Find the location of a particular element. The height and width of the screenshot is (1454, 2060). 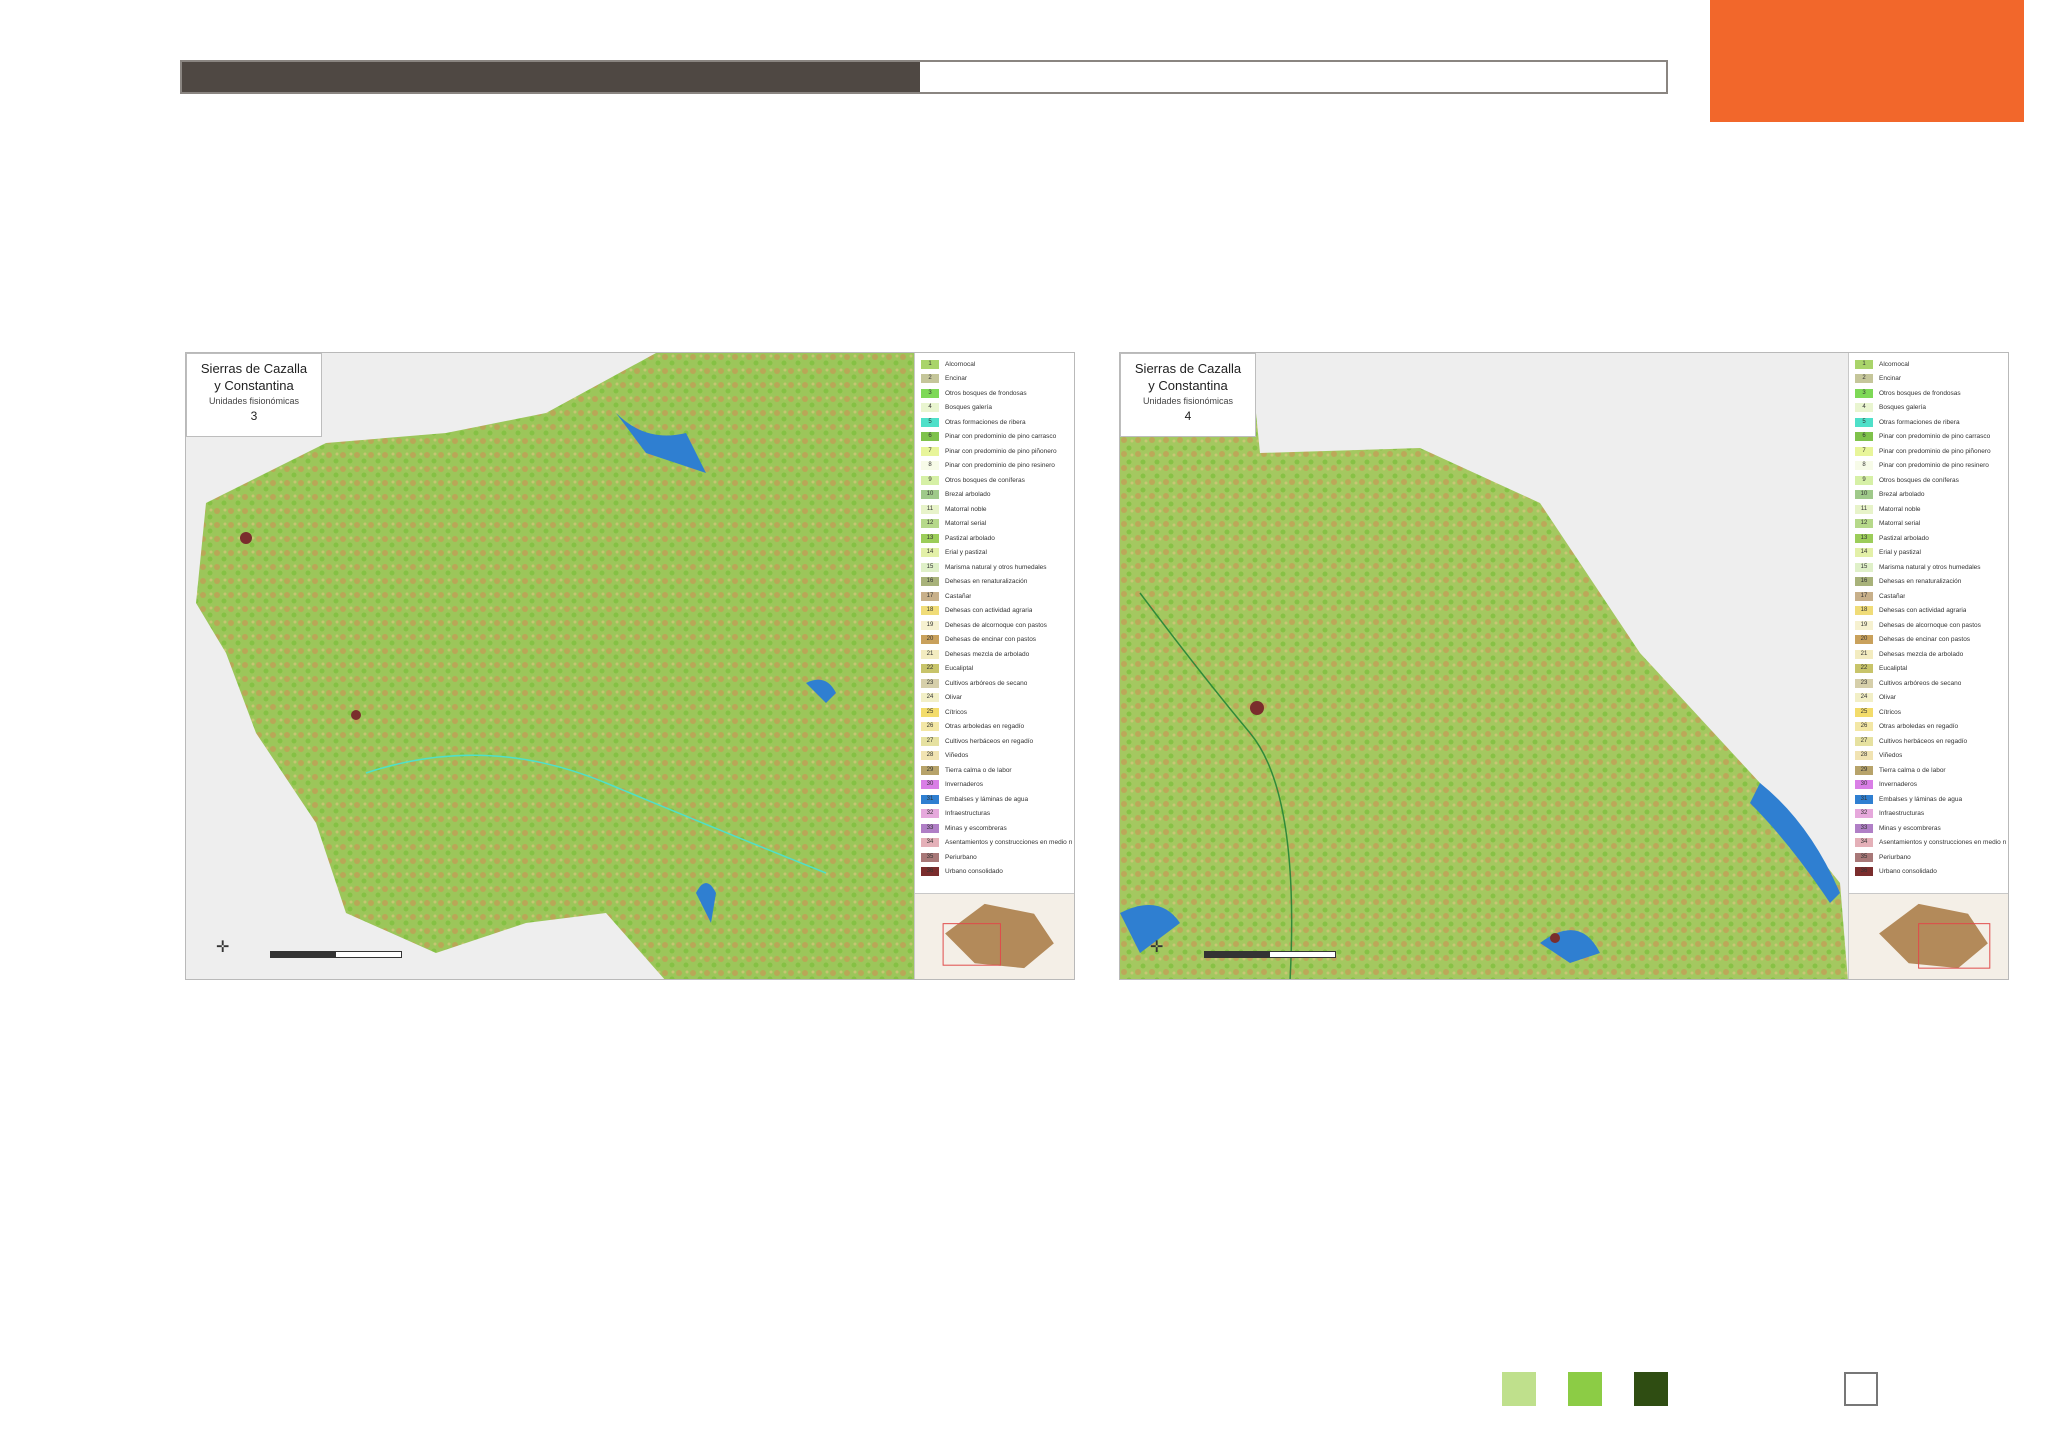

legend-item: 29 Tierra calma o de labor is located at coordinates (1930, 770).